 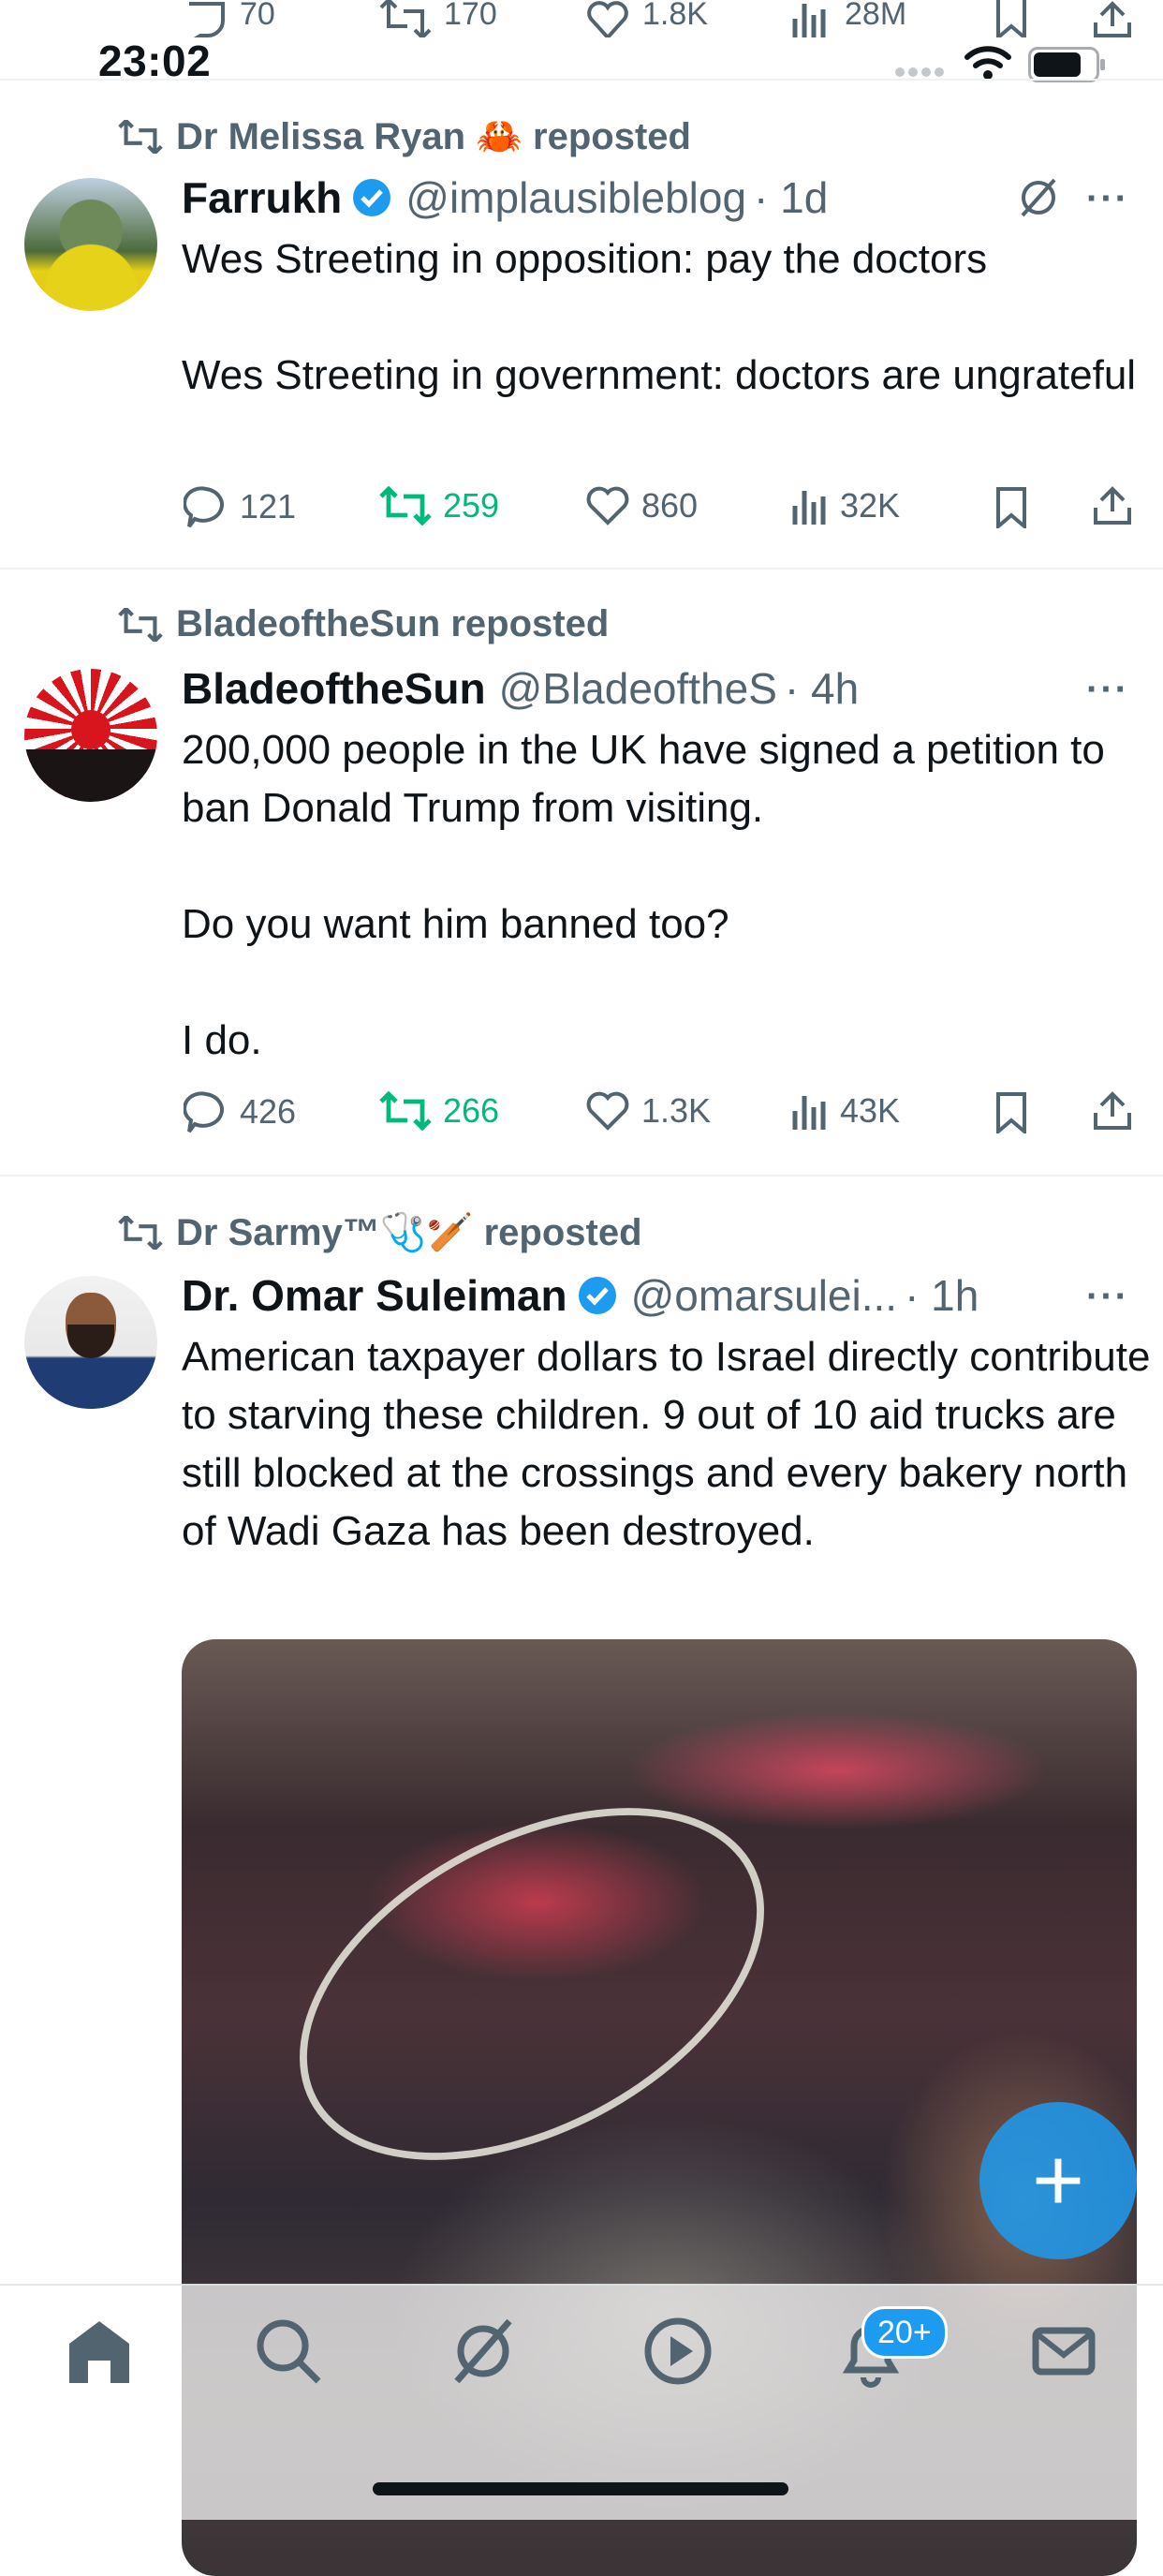 I want to click on like-count: 860, so click(x=670, y=505).